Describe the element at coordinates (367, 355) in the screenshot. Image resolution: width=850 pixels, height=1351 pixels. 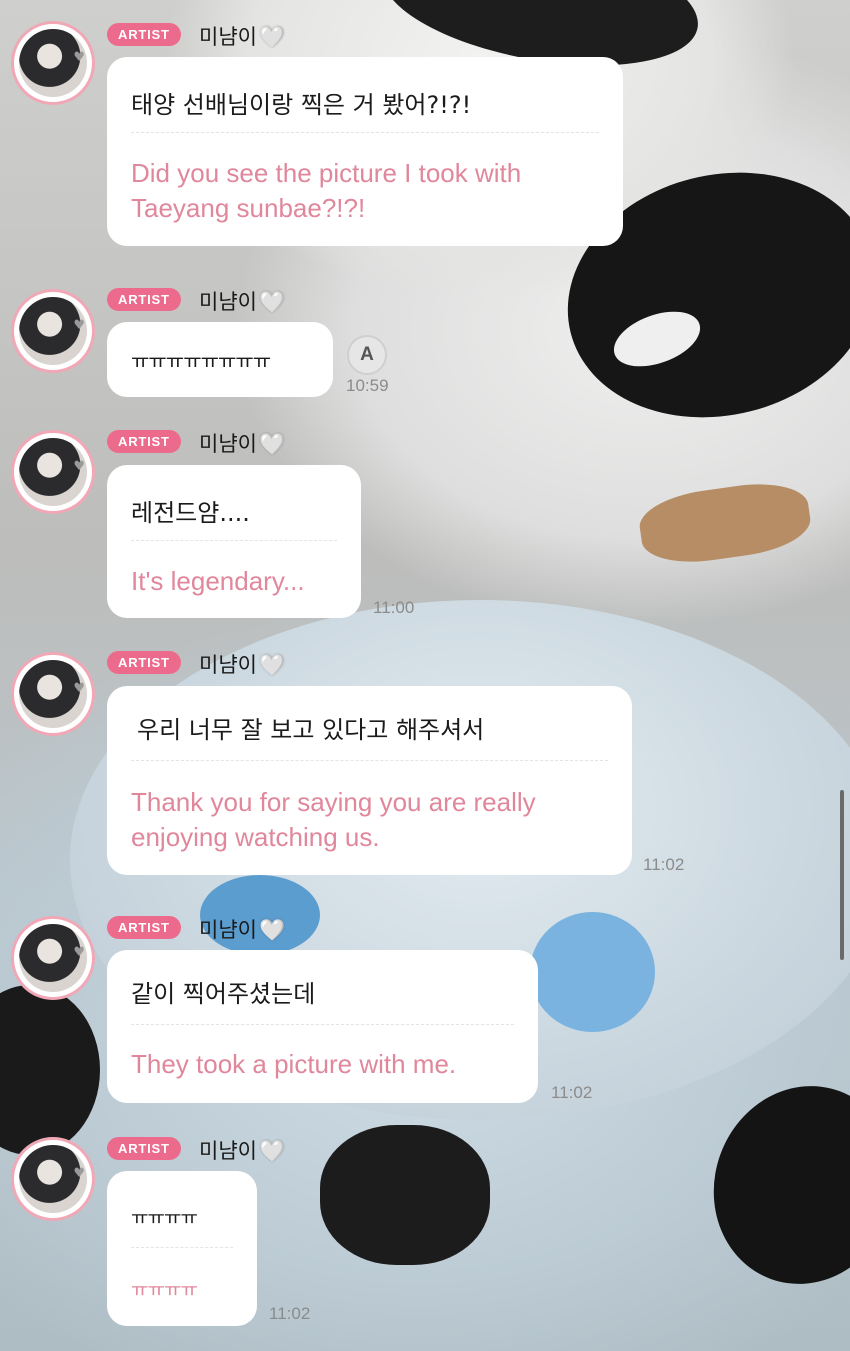
I see `translate-icon: A` at that location.